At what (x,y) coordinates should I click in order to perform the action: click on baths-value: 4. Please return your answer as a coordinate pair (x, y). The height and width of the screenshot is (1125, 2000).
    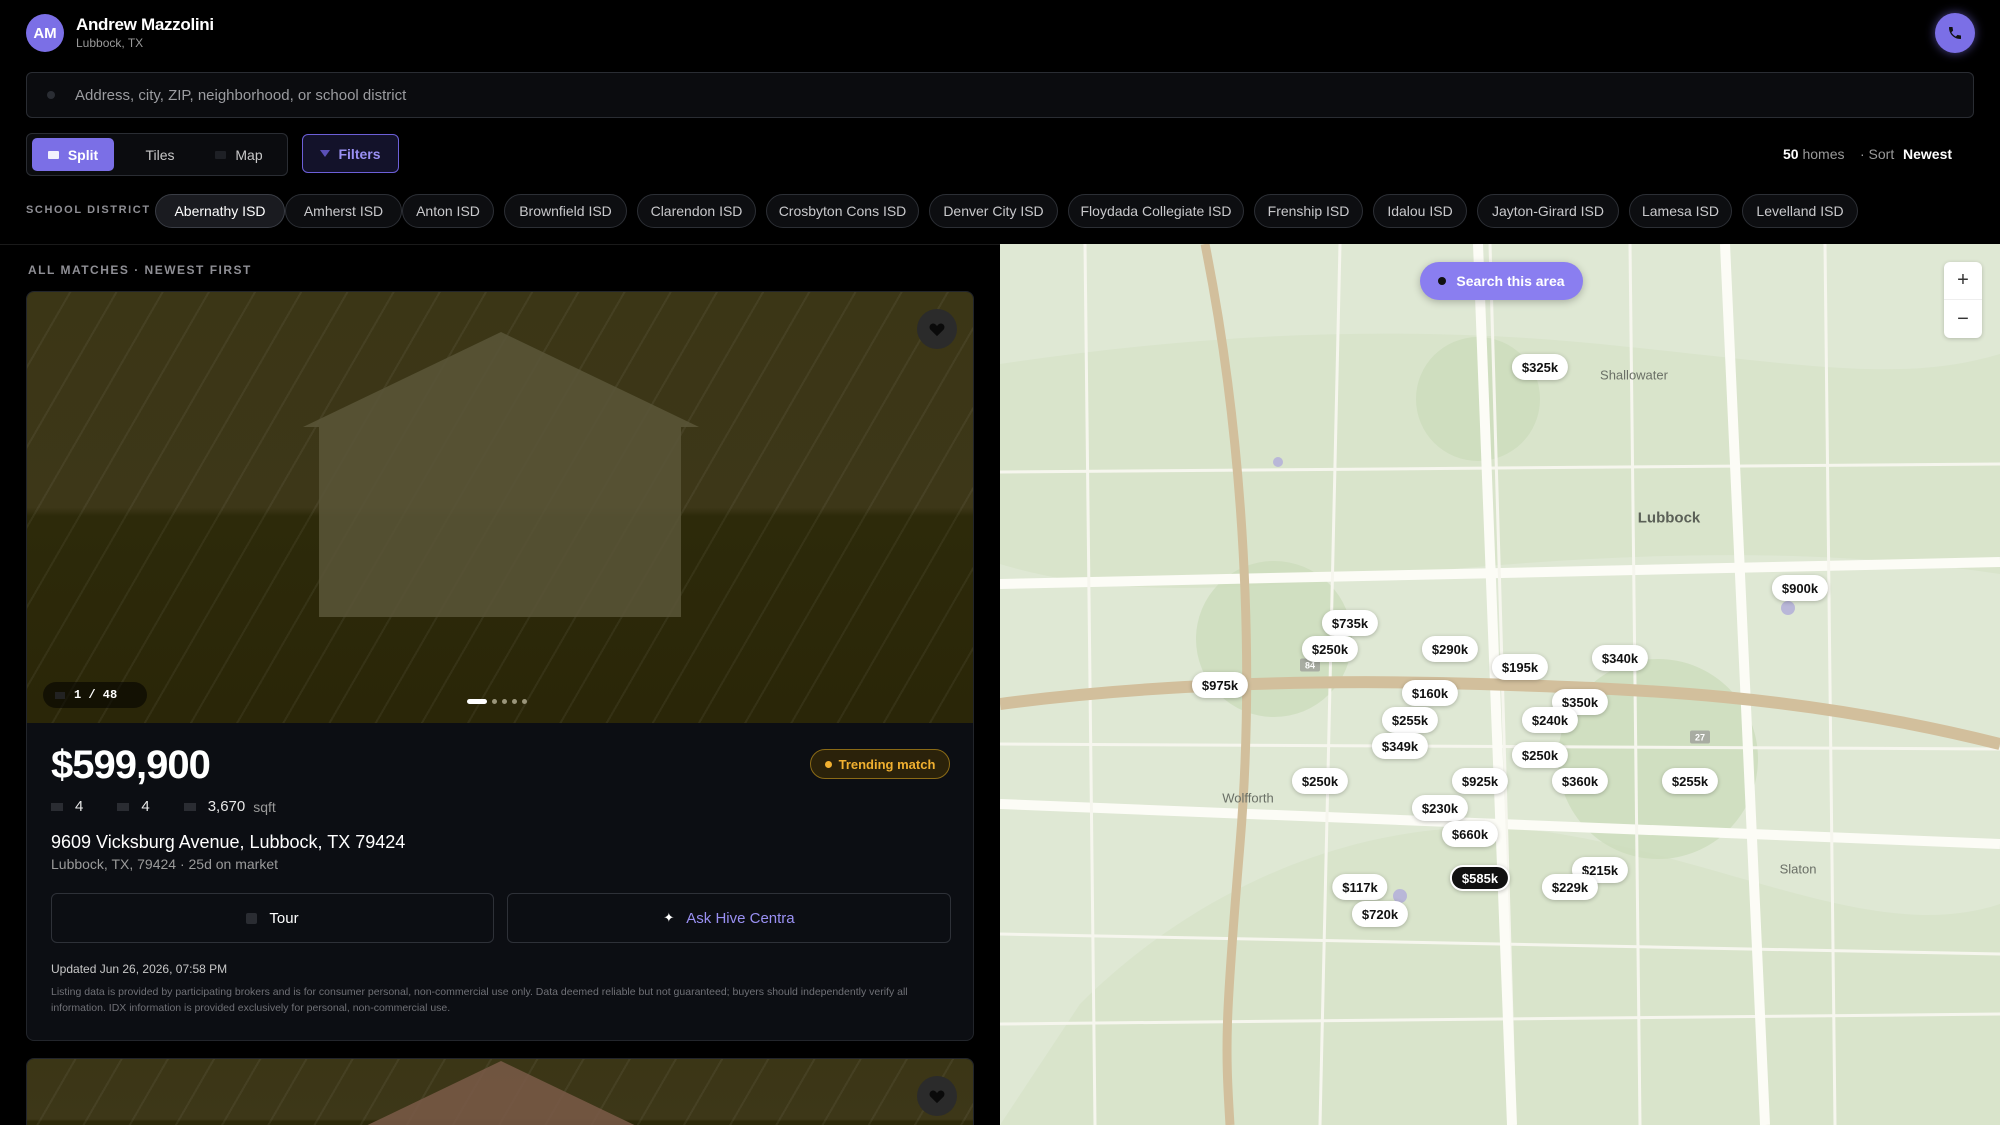
    Looking at the image, I should click on (145, 806).